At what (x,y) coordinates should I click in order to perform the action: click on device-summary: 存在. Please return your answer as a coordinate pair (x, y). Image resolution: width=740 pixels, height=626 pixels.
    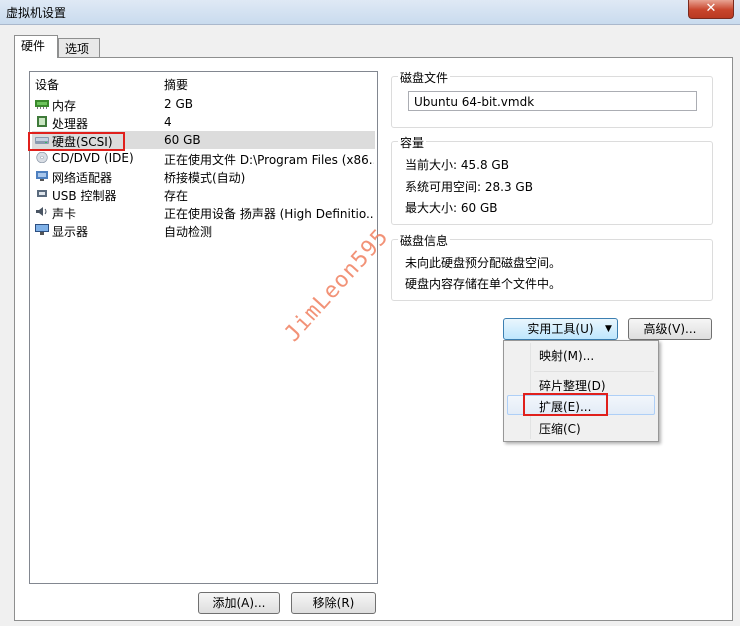
    Looking at the image, I should click on (176, 196).